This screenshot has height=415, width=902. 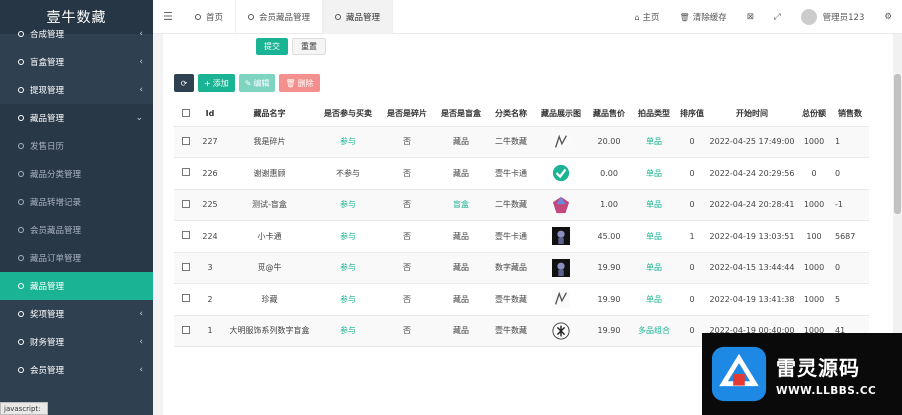 I want to click on cell-category: 壹牛数藏, so click(x=511, y=331).